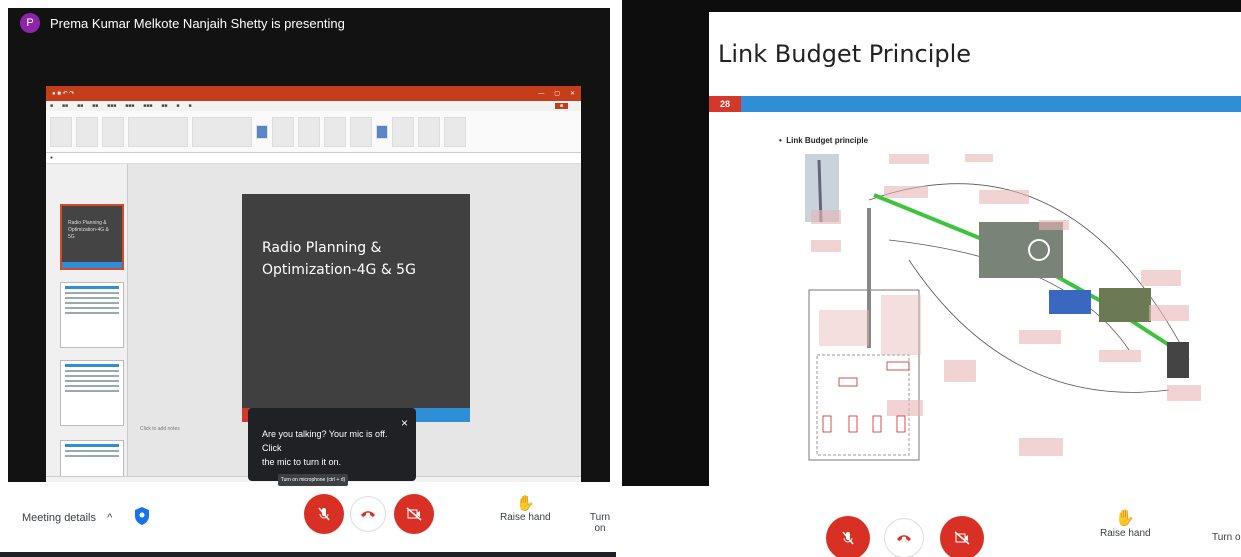 This screenshot has width=1241, height=557. I want to click on slide-thumb-1: Radio Planning & Optimization-4G & 5G, so click(92, 237).